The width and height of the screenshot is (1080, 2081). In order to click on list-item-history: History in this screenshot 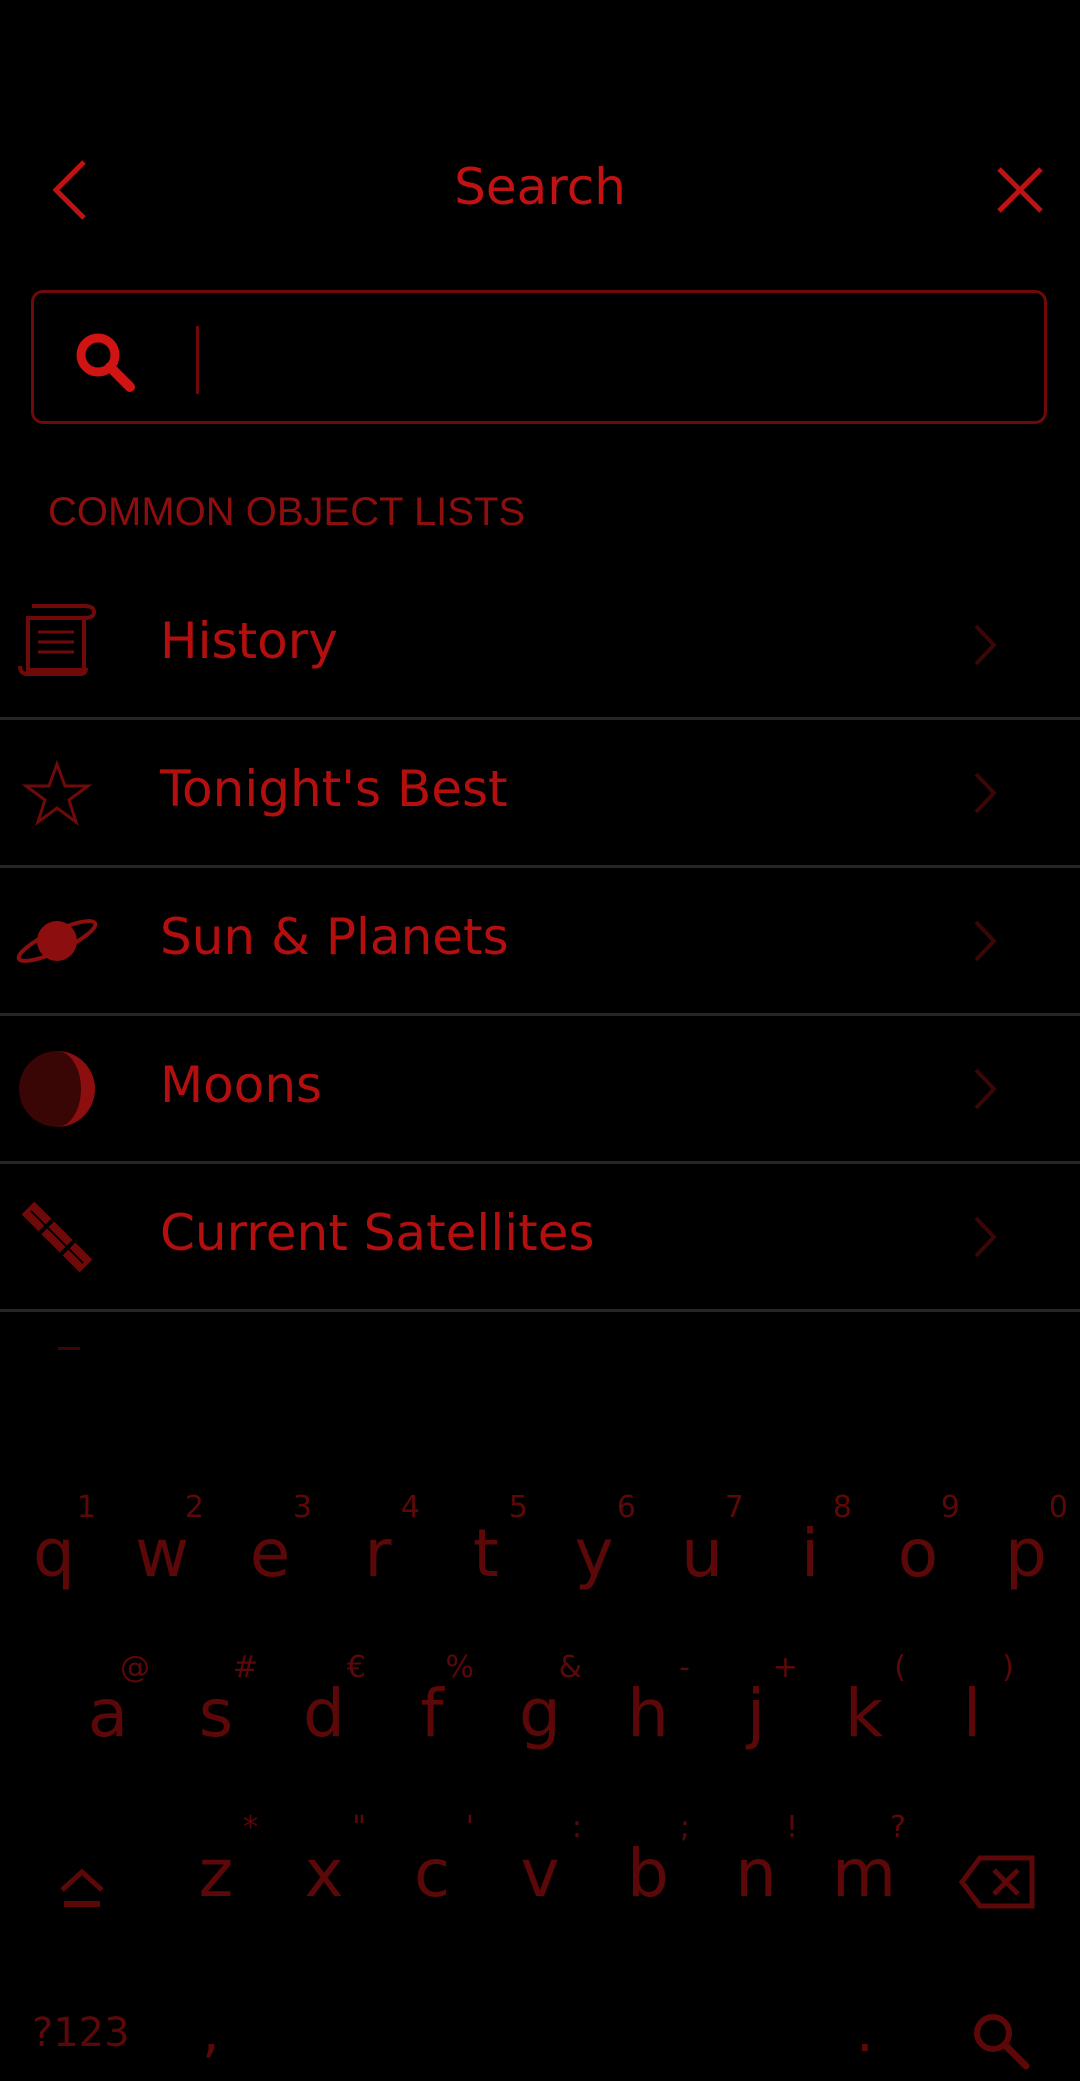, I will do `click(540, 646)`.